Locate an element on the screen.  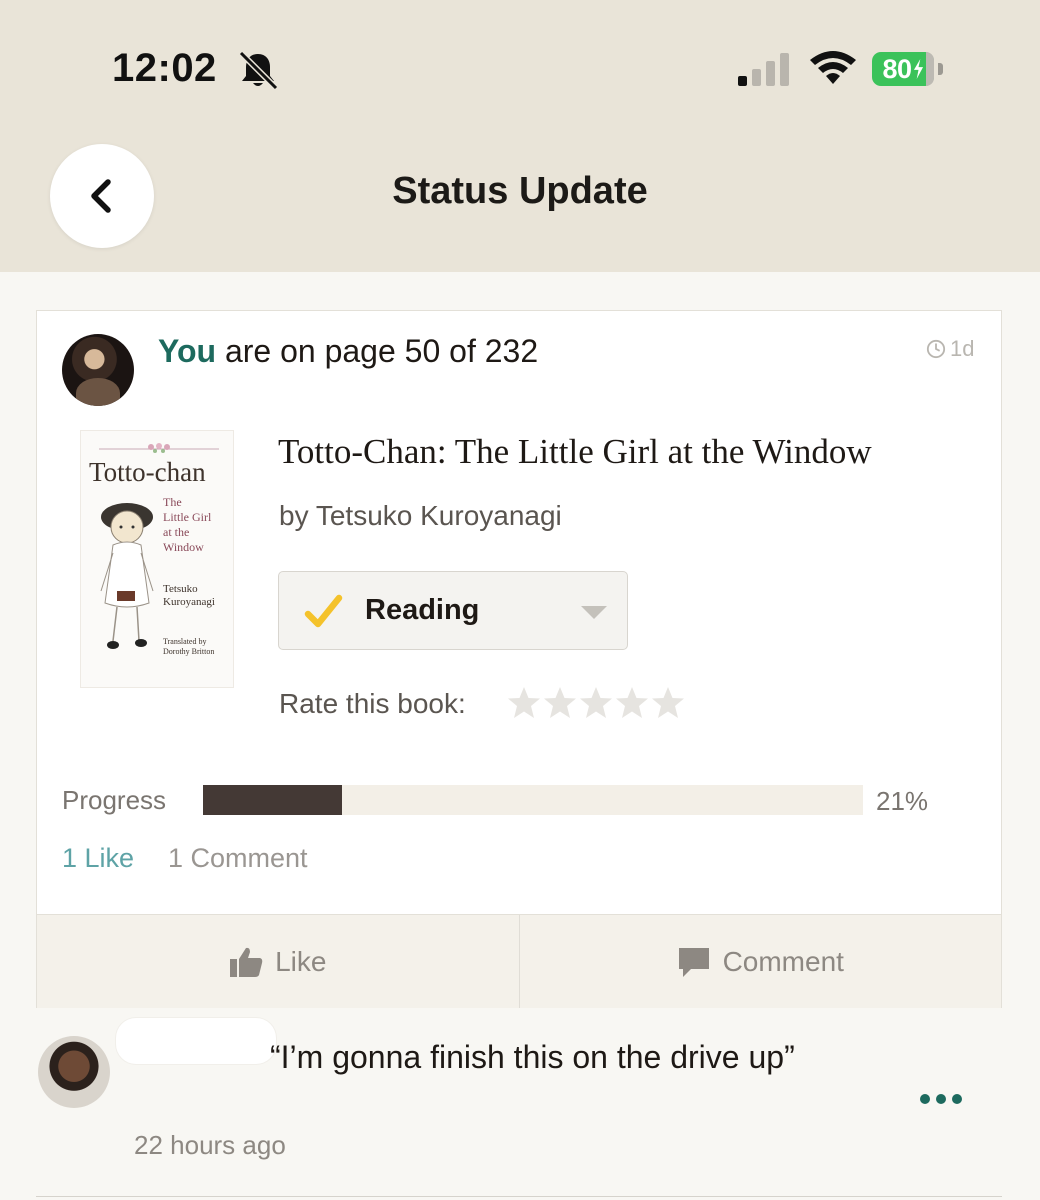
update-text: are on page 50 of 232 is located at coordinates (377, 351).